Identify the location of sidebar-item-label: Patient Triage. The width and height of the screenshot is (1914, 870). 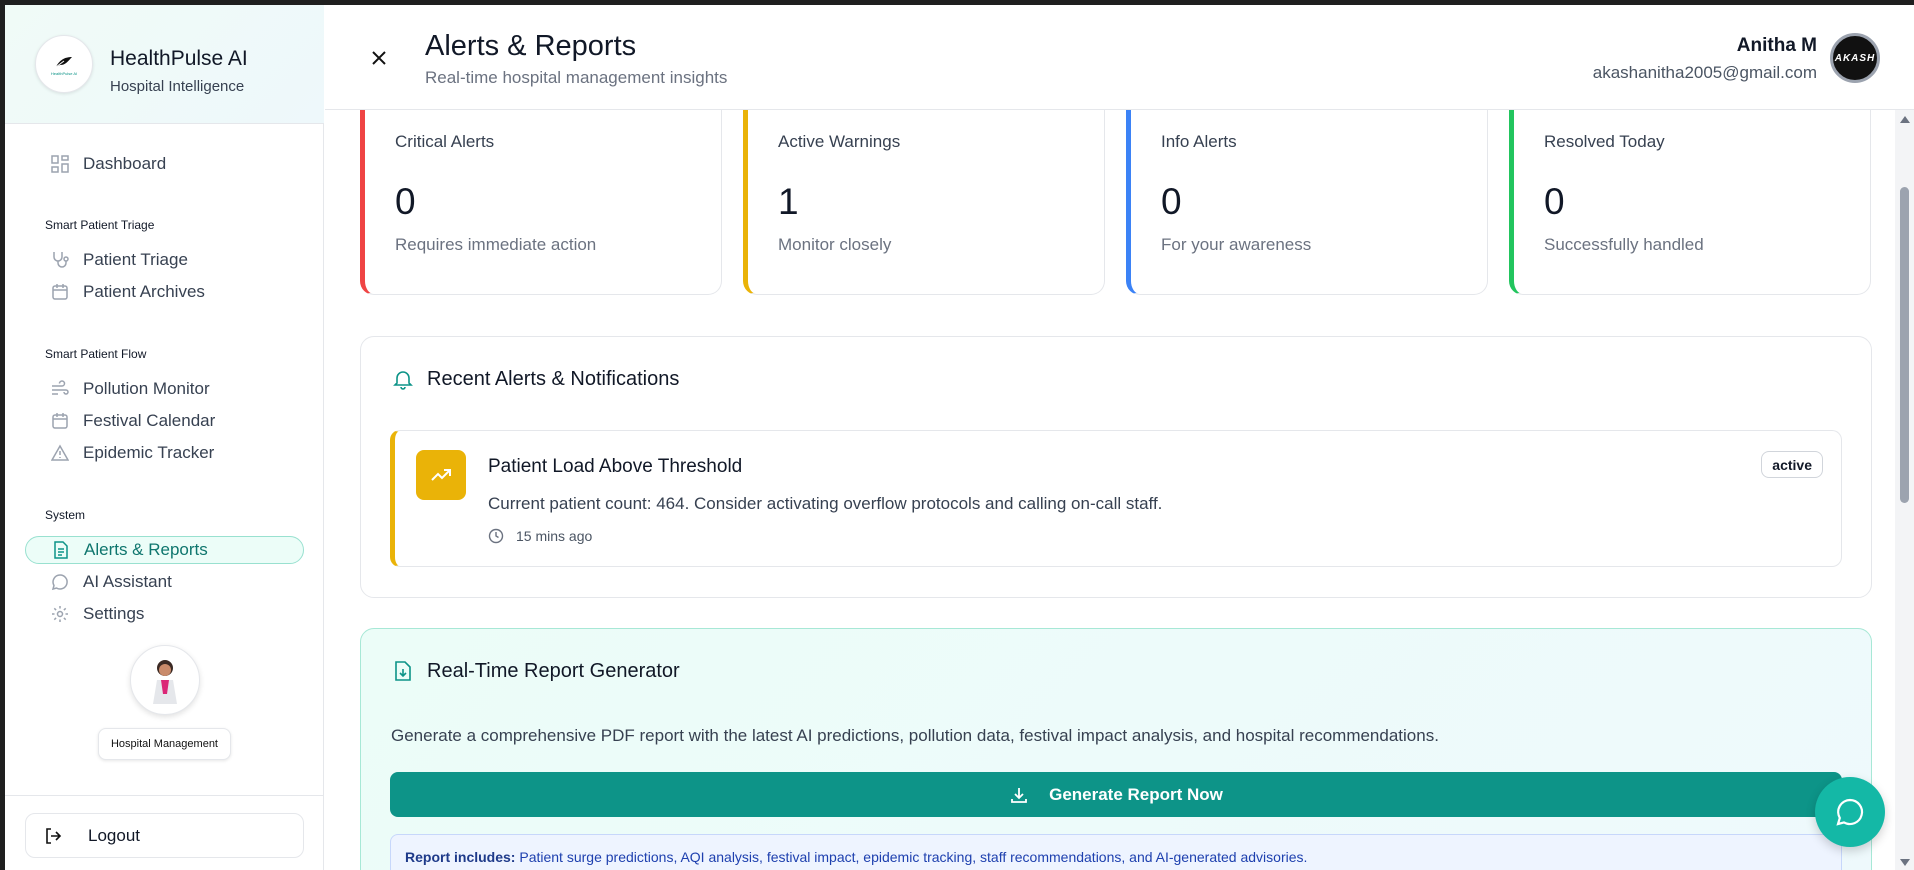
(135, 259).